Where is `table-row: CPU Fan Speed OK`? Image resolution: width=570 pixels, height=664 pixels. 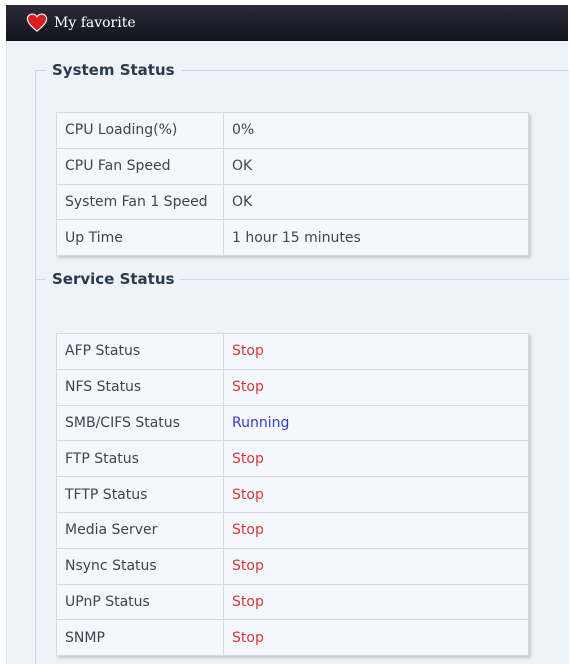 table-row: CPU Fan Speed OK is located at coordinates (292, 166).